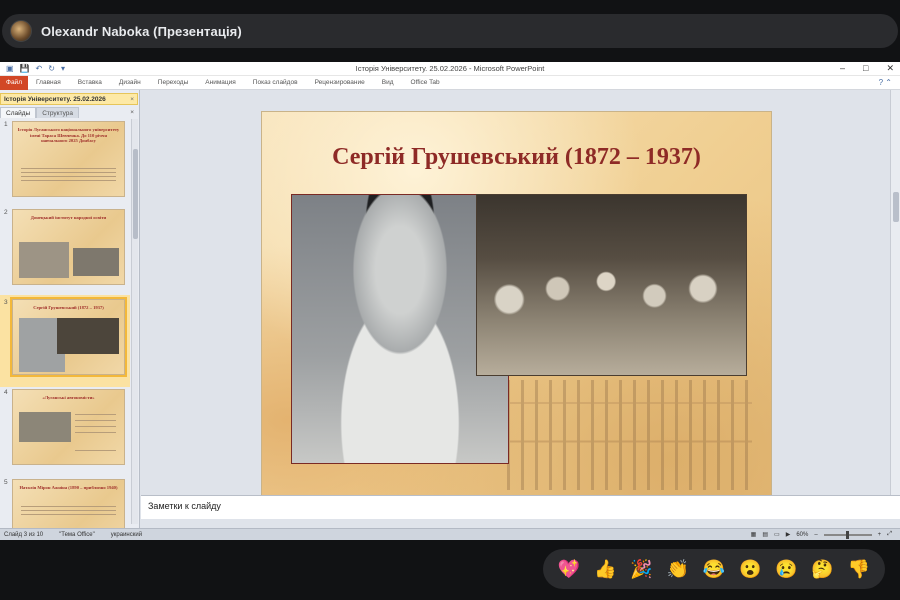 This screenshot has width=900, height=600. What do you see at coordinates (815, 535) in the screenshot?
I see `zoom-out-icon: –` at bounding box center [815, 535].